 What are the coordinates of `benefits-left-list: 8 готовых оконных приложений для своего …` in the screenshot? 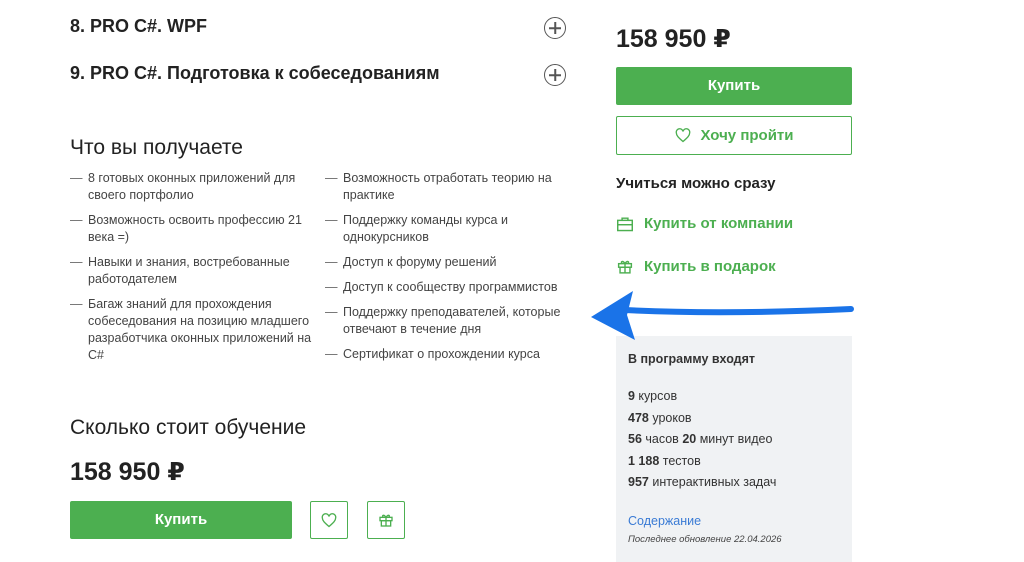 It's located at (192, 271).